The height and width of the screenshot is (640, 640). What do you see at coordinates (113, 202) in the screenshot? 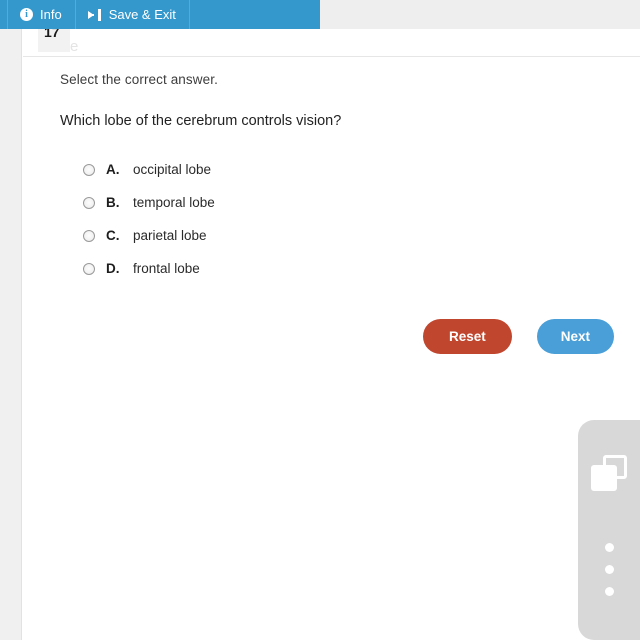
I see `option-letter-b: B.` at bounding box center [113, 202].